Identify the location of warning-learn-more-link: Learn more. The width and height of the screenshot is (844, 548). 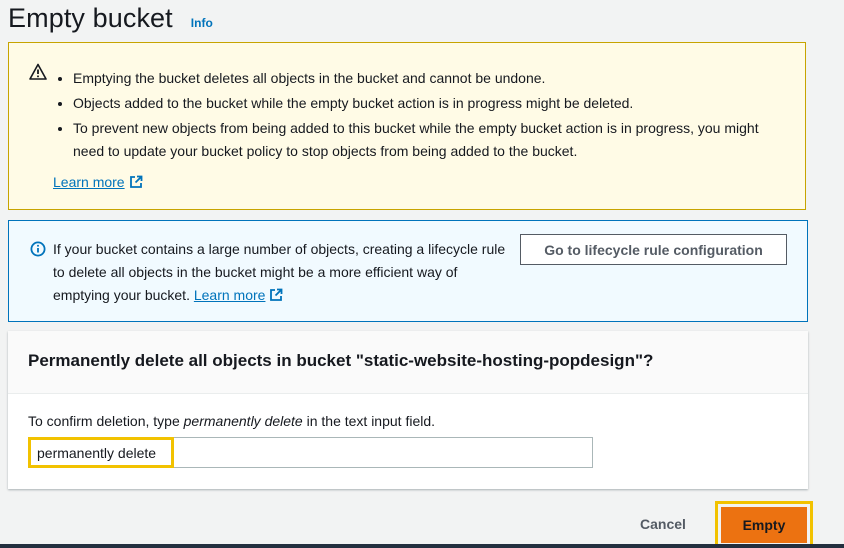
(89, 182).